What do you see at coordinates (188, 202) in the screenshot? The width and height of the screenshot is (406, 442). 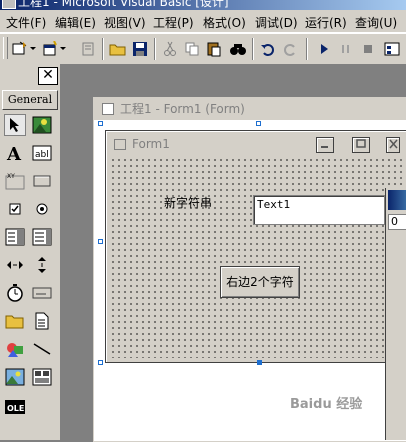 I see `new-string-label: 新字符串` at bounding box center [188, 202].